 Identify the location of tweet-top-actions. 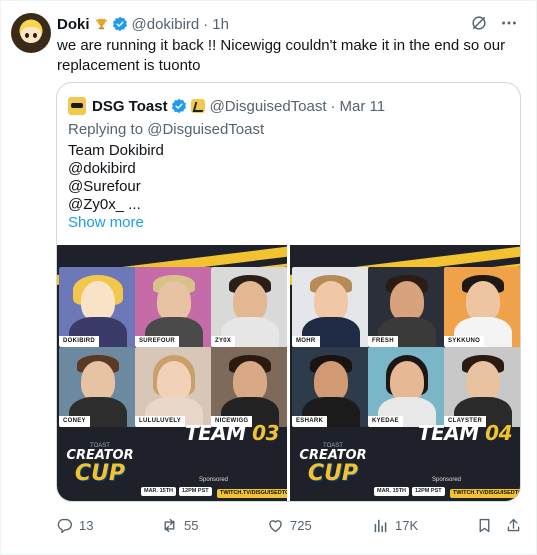
(494, 23).